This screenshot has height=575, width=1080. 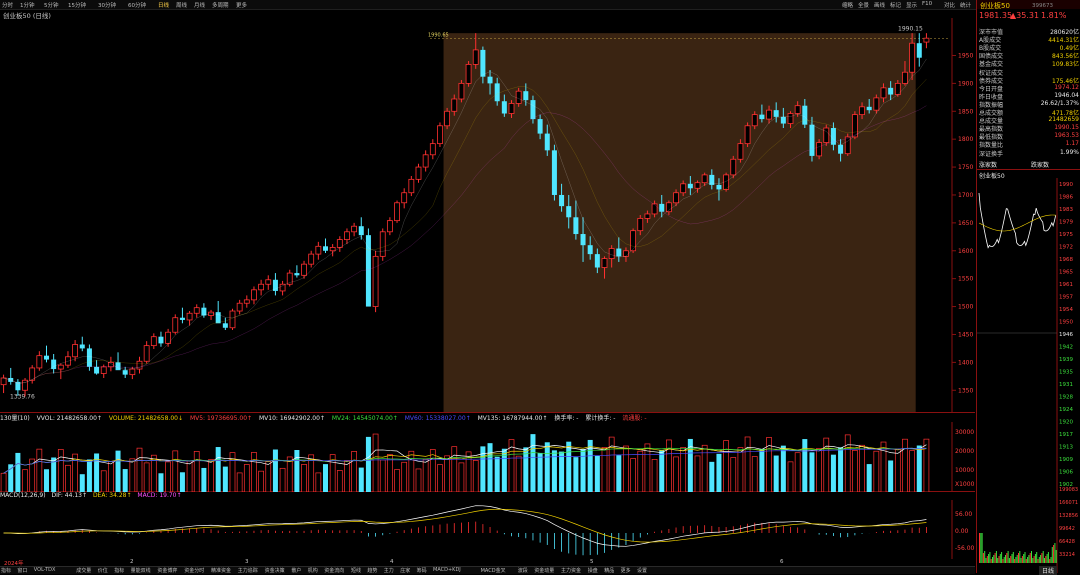 What do you see at coordinates (438, 36) in the screenshot?
I see `high-label: 1990.65` at bounding box center [438, 36].